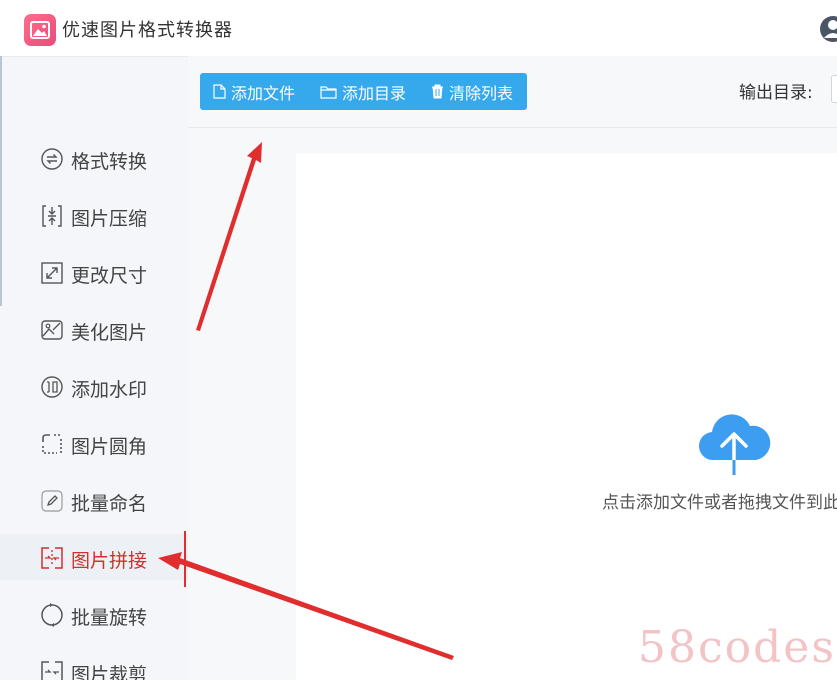  I want to click on sidebar-item-label: 更改尺寸, so click(109, 276).